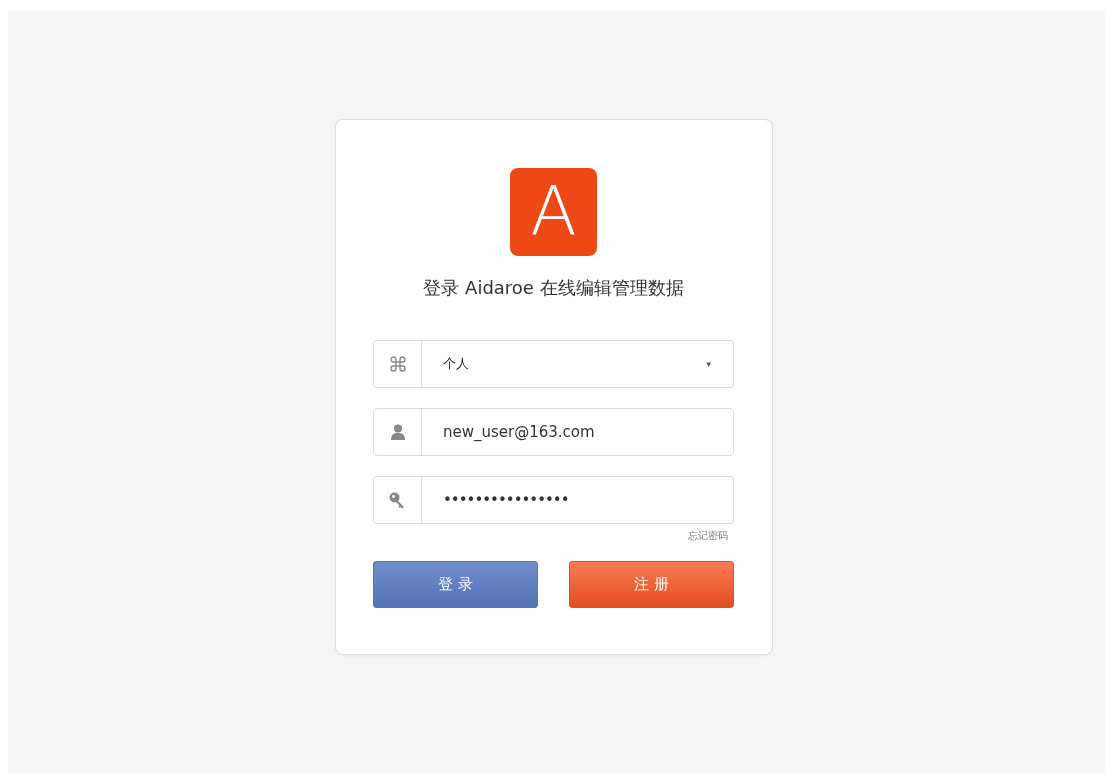 This screenshot has width=1105, height=774. What do you see at coordinates (553, 364) in the screenshot?
I see `account-type-select: 个人 ▾` at bounding box center [553, 364].